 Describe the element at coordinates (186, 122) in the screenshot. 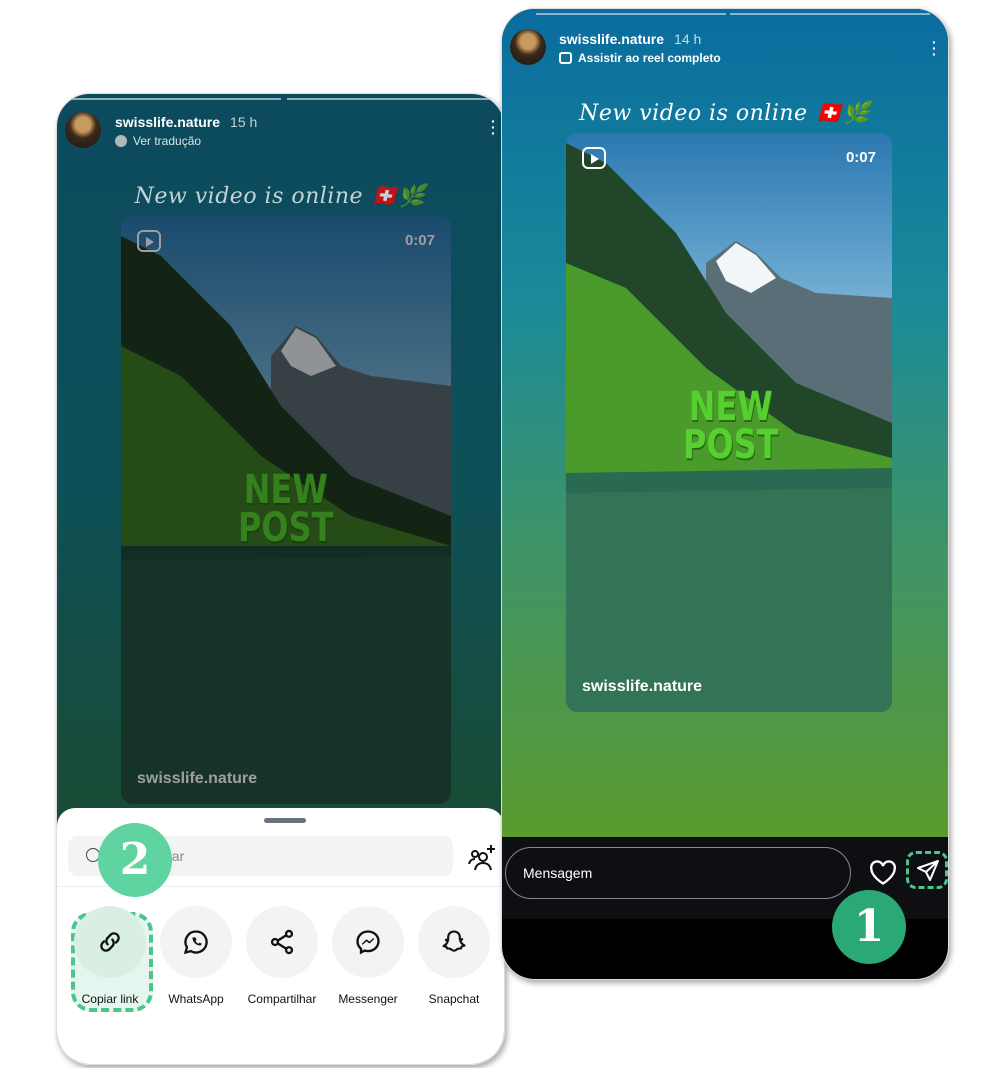

I see `username: swisslife.nature 15 h` at that location.